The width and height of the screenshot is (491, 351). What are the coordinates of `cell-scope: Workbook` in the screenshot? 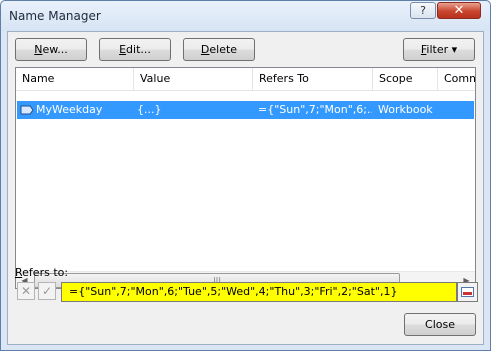 It's located at (405, 109).